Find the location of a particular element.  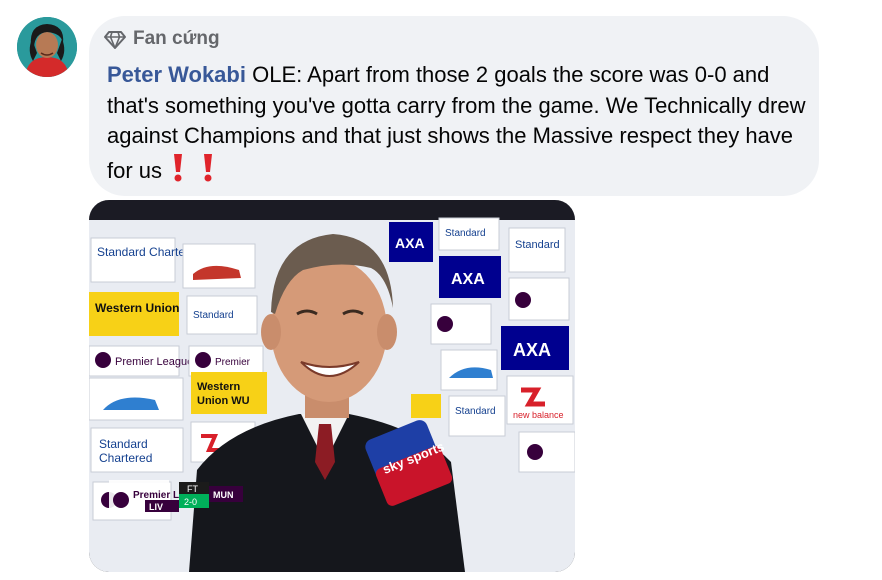

scoreboard-score: 2-0 is located at coordinates (190, 502).